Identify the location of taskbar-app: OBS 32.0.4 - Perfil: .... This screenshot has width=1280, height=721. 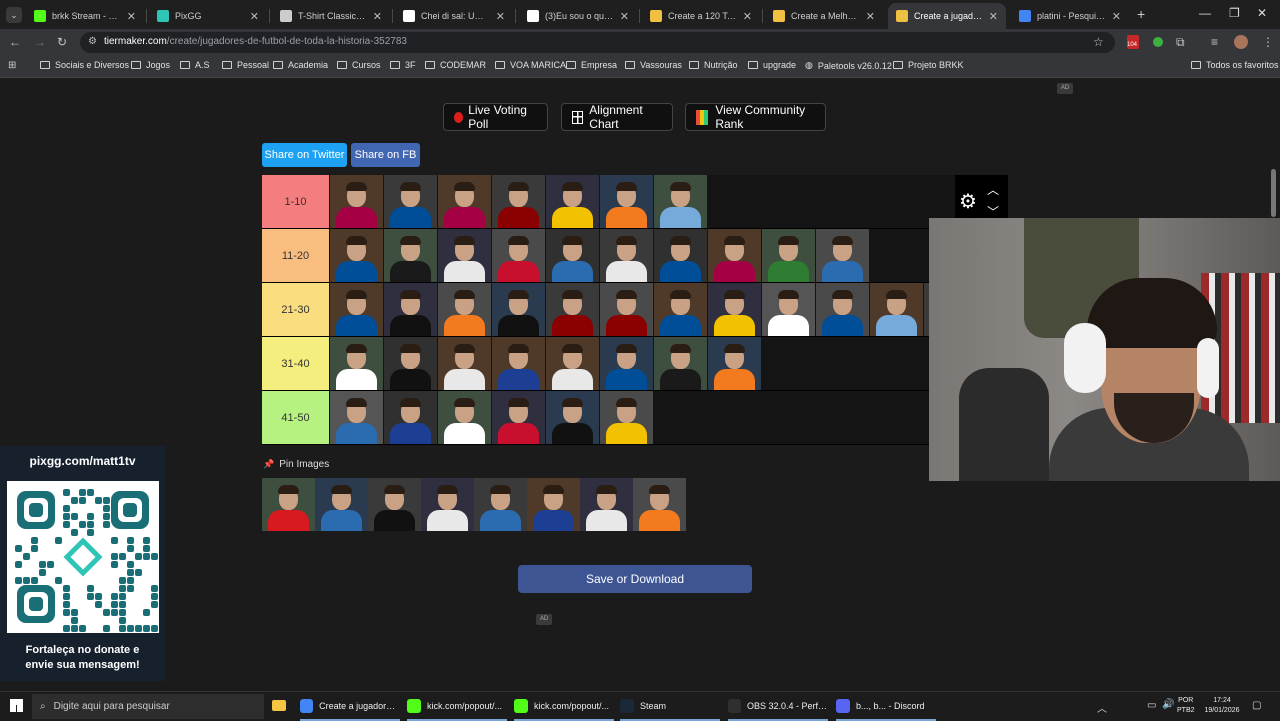
(778, 706).